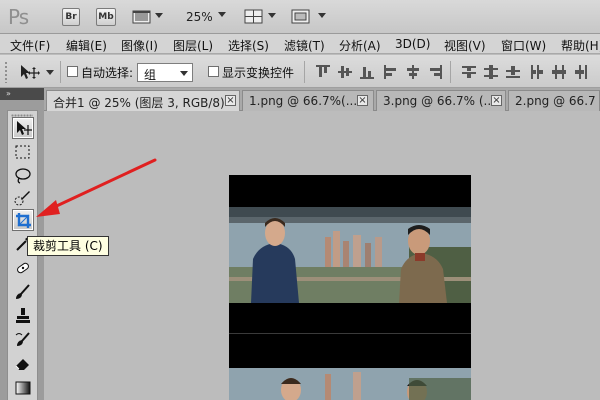 Image resolution: width=600 pixels, height=400 pixels. I want to click on crop-tool-tooltip: 裁剪工具 (C), so click(68, 246).